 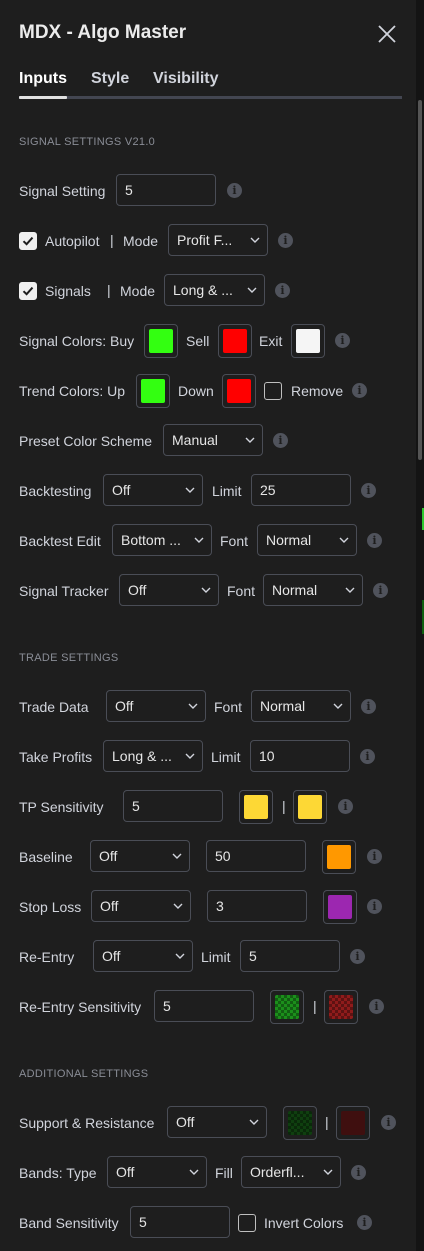 I want to click on tp-color-2-swatch, so click(x=310, y=807).